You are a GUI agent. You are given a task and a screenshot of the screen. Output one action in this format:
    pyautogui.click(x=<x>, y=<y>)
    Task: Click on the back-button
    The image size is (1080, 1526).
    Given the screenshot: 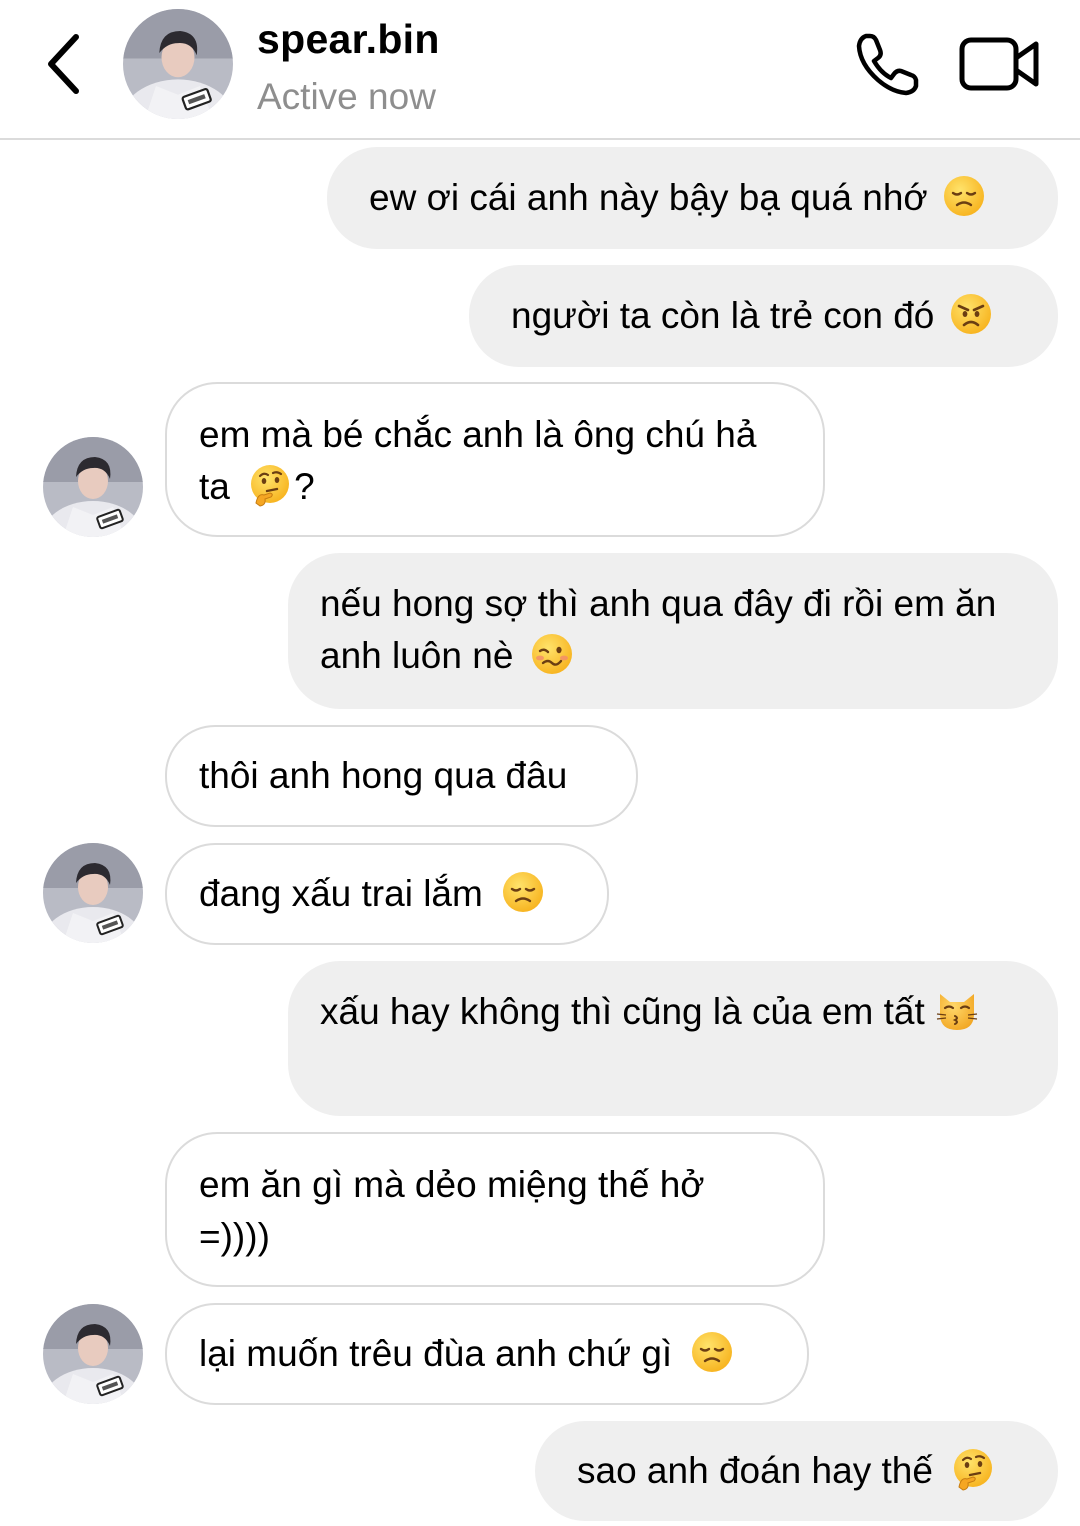 What is the action you would take?
    pyautogui.click(x=64, y=64)
    